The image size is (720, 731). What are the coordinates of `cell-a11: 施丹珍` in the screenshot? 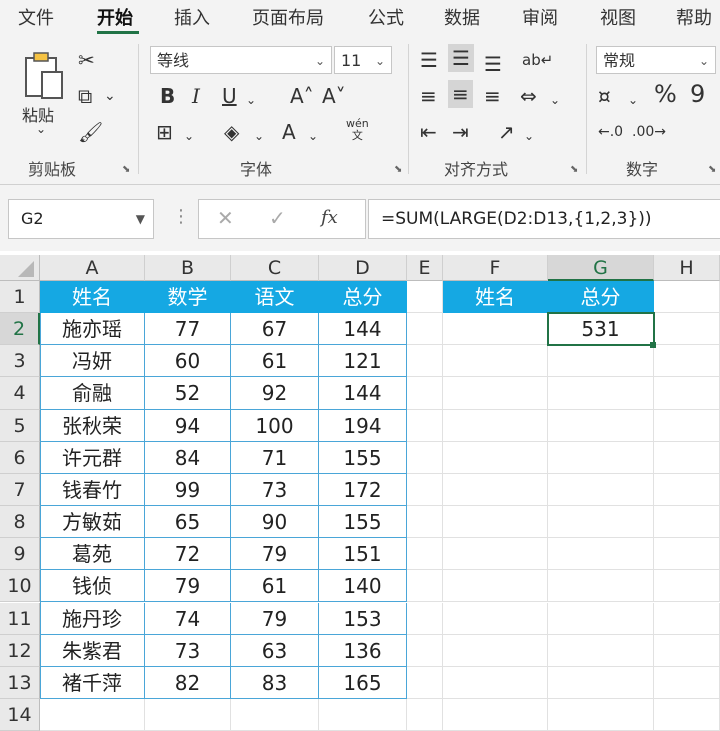 It's located at (92, 618).